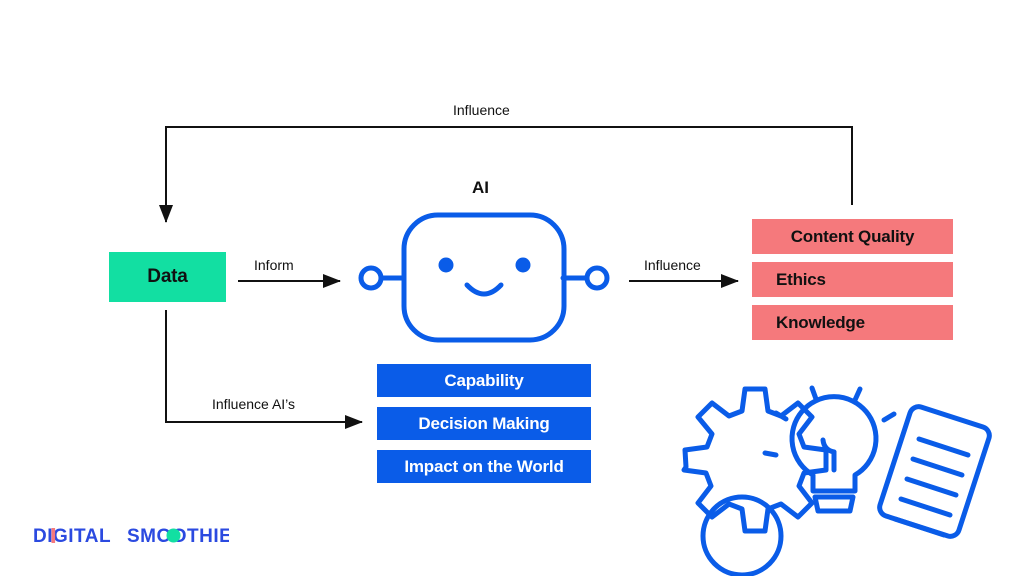 The height and width of the screenshot is (576, 1024). What do you see at coordinates (852, 236) in the screenshot?
I see `outcome-box-content-quality: Content Quality` at bounding box center [852, 236].